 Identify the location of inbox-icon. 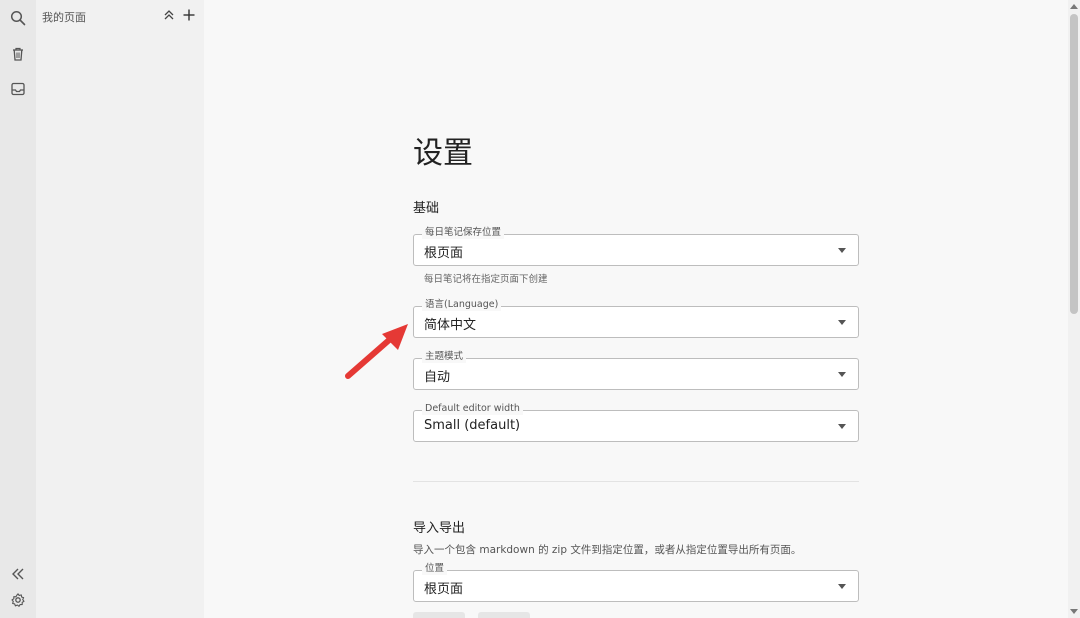
(18, 89).